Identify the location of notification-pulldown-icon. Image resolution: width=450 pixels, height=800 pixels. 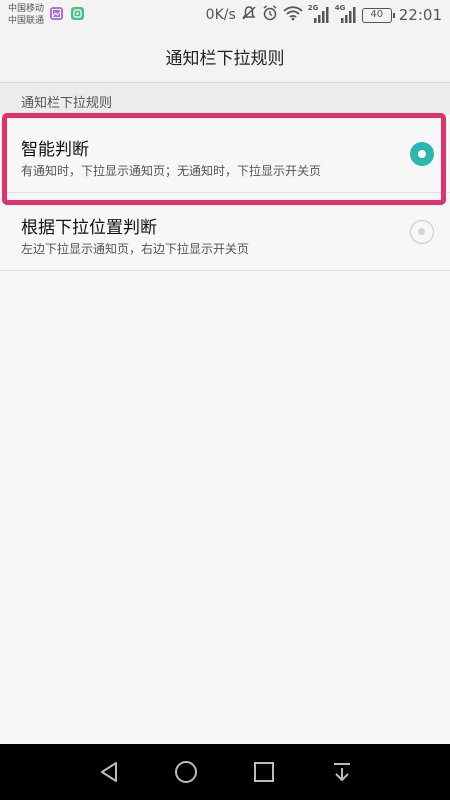
(342, 772).